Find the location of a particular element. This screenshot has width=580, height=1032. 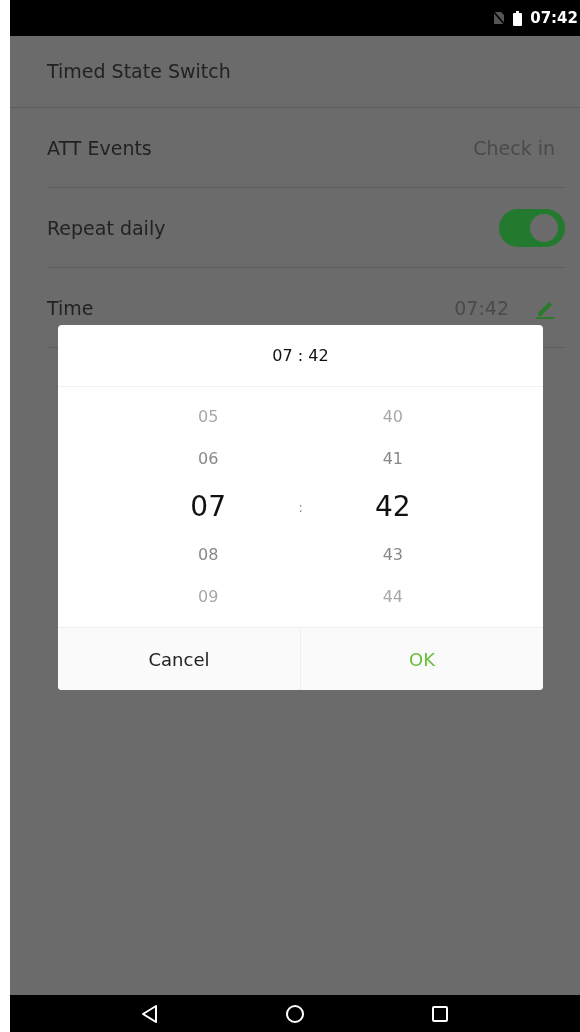

hour-option: 07 is located at coordinates (208, 507).